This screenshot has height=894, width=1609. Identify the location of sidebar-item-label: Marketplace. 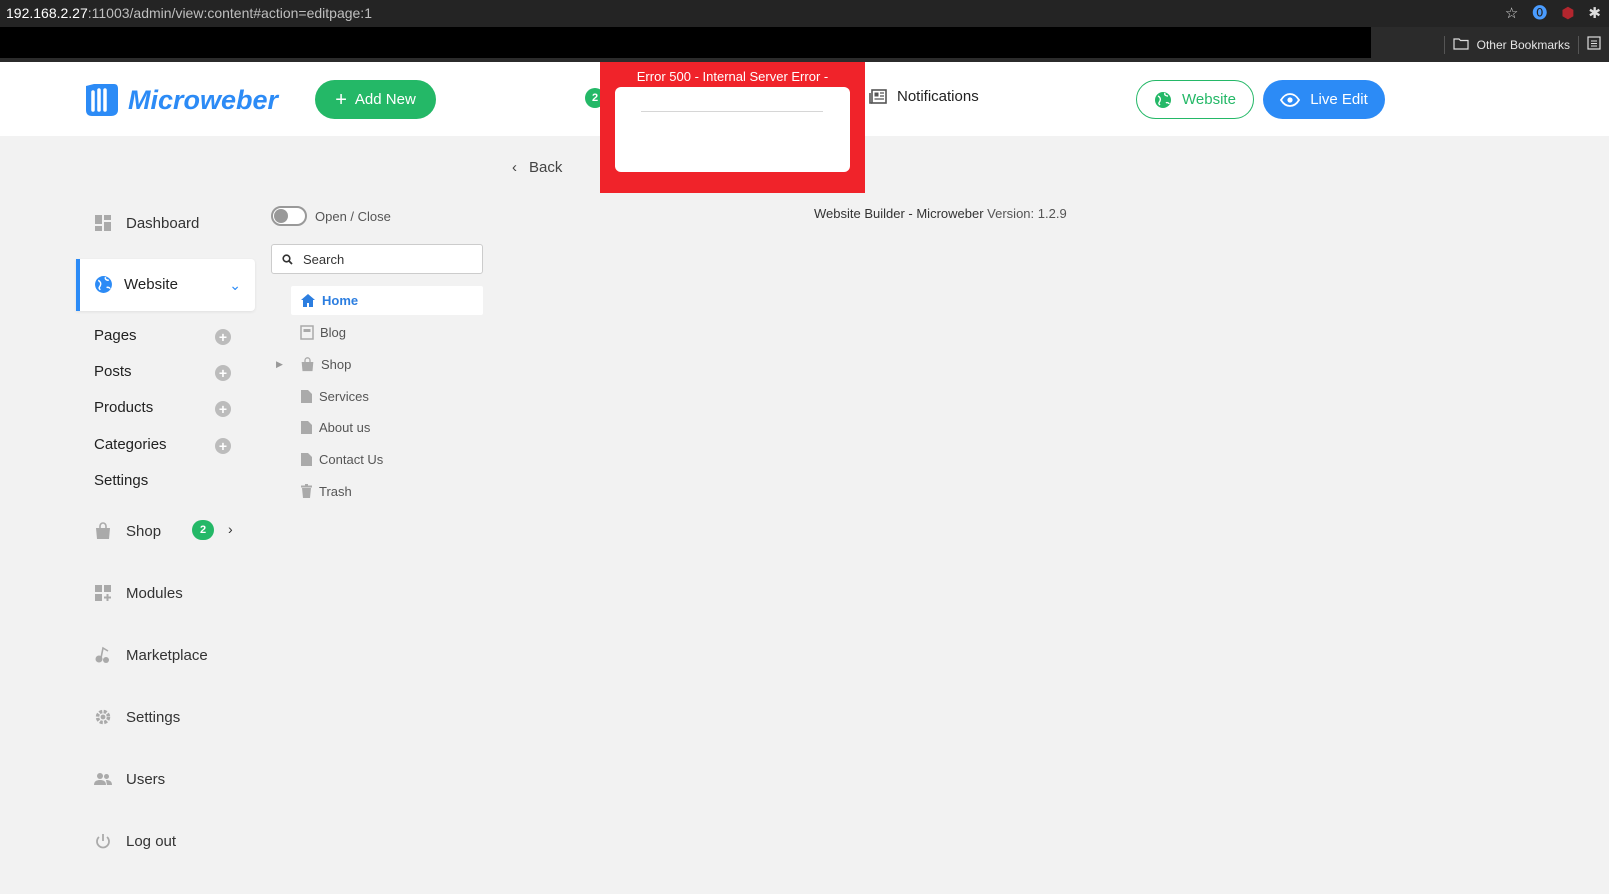
(167, 655).